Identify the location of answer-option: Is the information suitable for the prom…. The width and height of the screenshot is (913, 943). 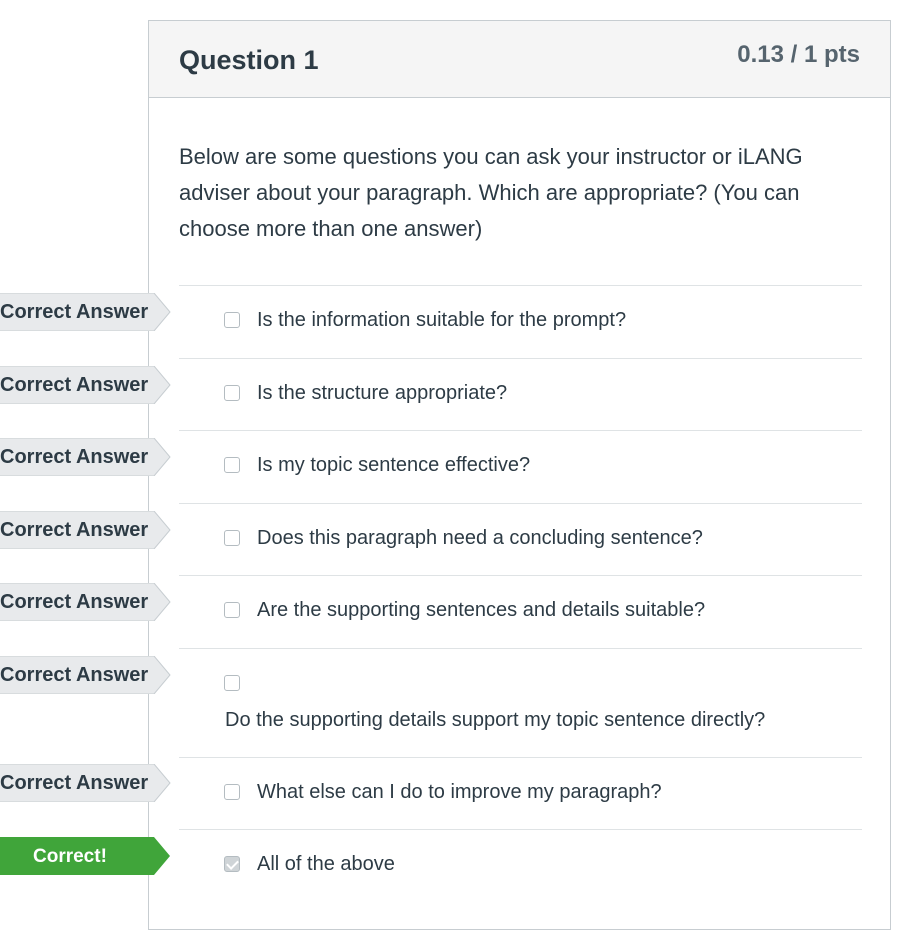
(520, 321).